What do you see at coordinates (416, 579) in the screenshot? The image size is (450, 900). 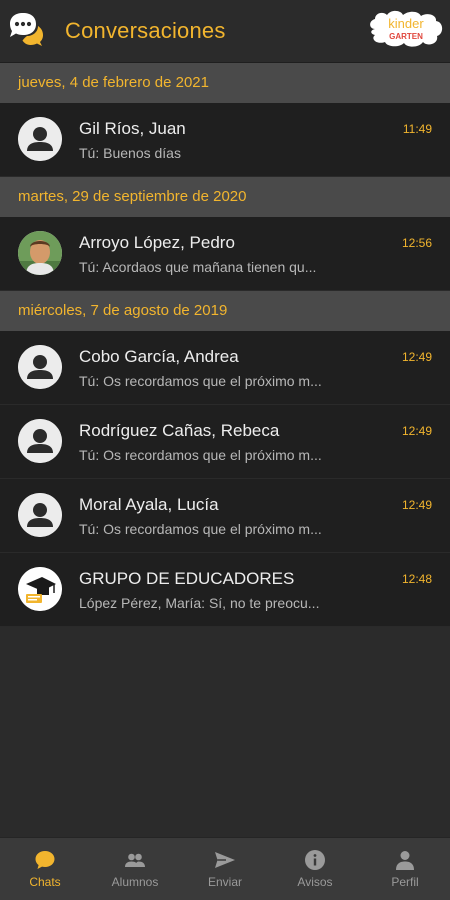 I see `chat-time: 12:48` at bounding box center [416, 579].